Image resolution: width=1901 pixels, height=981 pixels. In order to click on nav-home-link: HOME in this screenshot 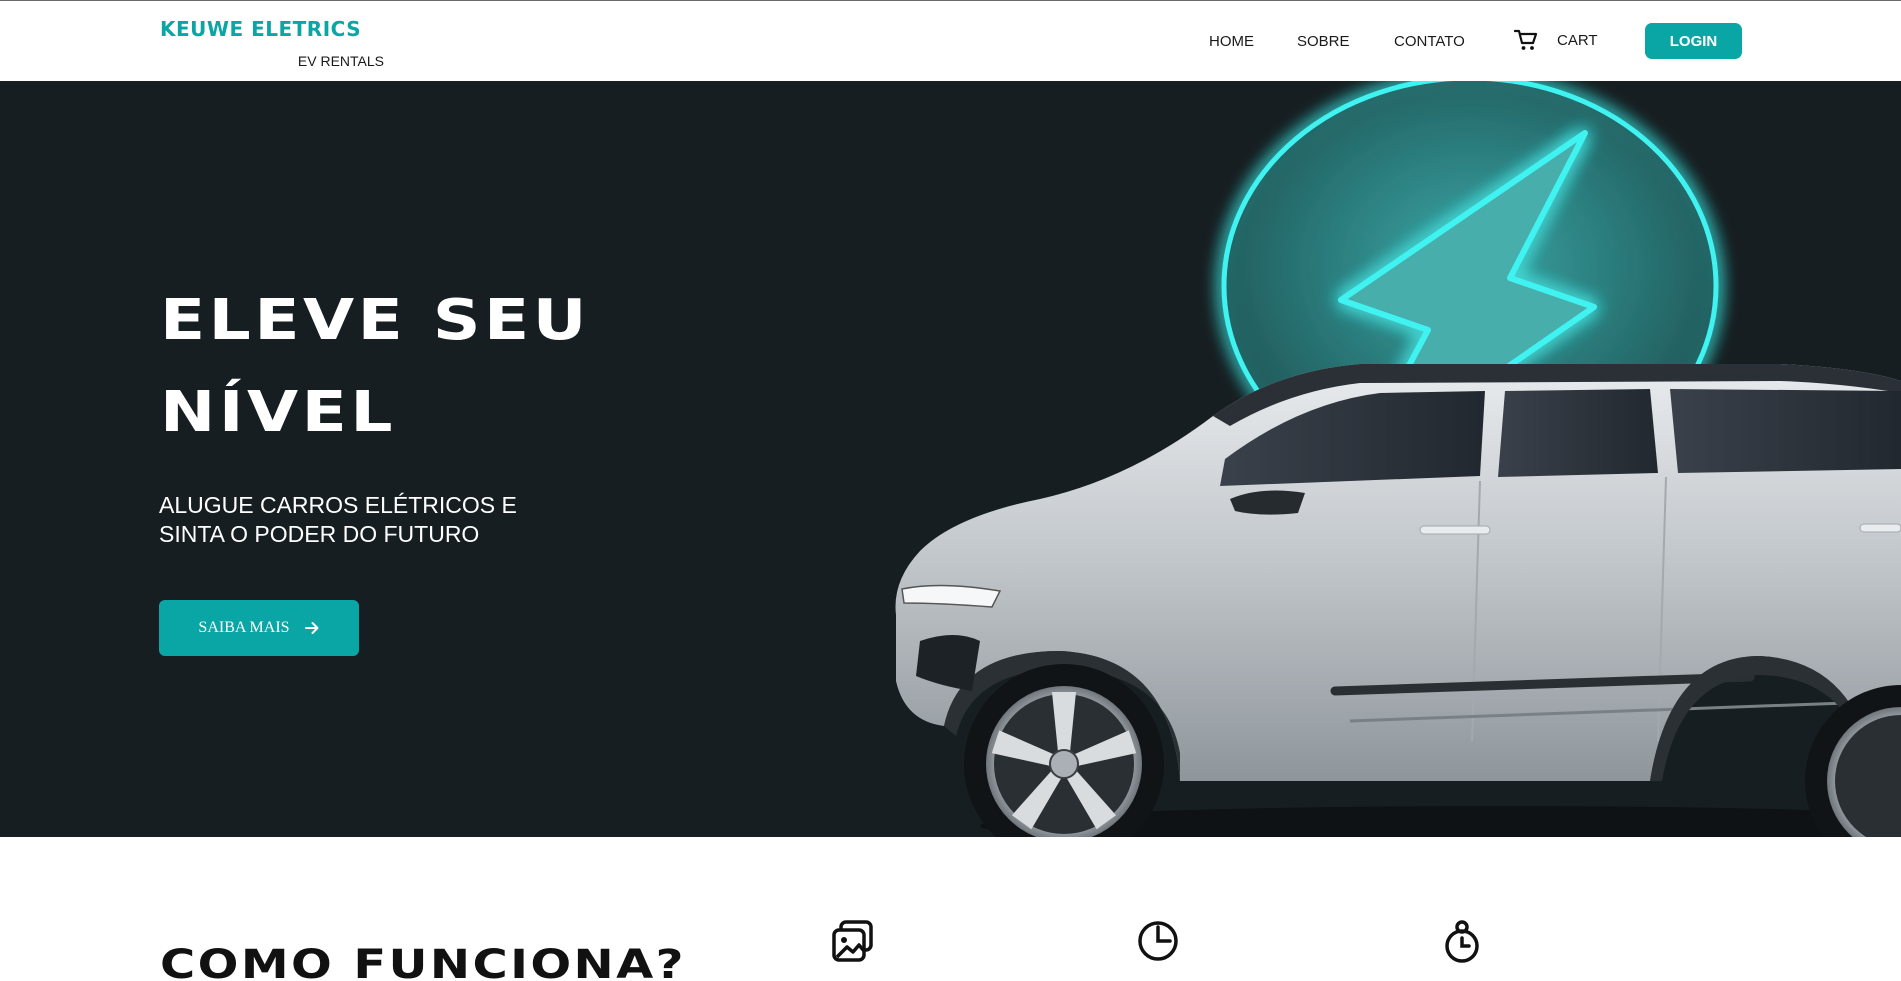, I will do `click(1231, 41)`.